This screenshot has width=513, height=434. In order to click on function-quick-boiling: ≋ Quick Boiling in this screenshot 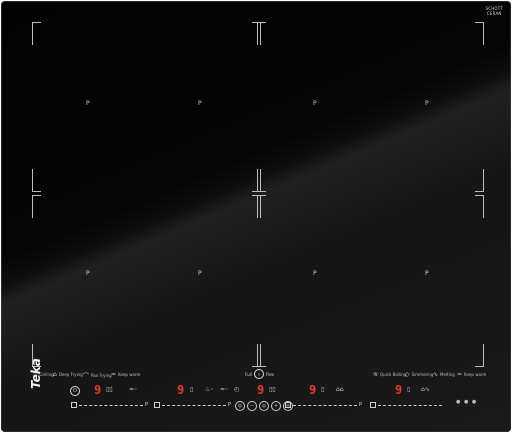, I will do `click(389, 374)`.